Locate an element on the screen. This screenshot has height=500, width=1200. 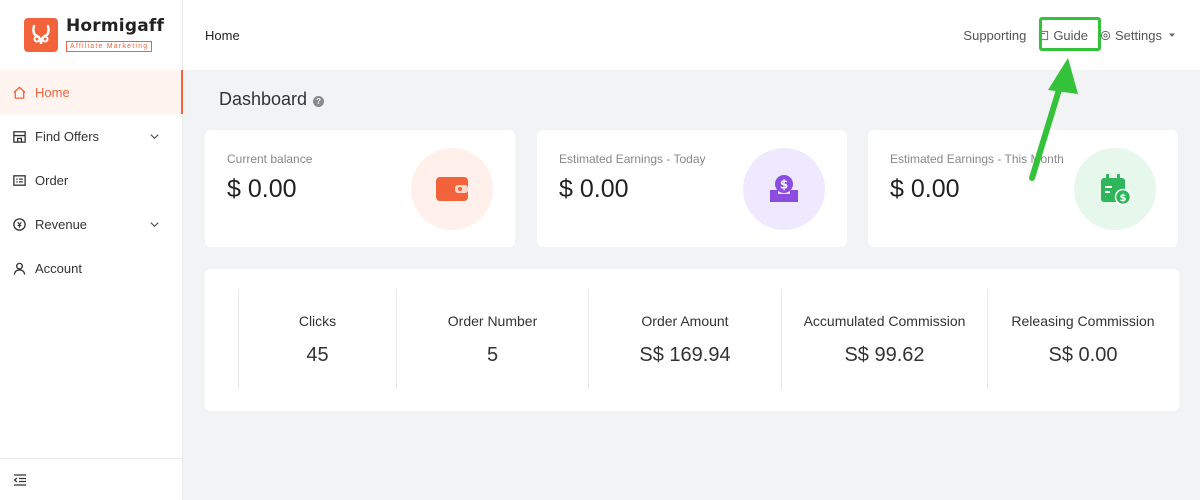
money-tray-icon: $ is located at coordinates (784, 189).